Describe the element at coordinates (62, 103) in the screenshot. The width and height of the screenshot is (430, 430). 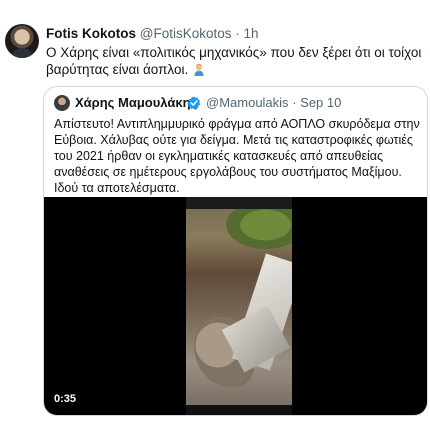
I see `quoted-author-avatar` at that location.